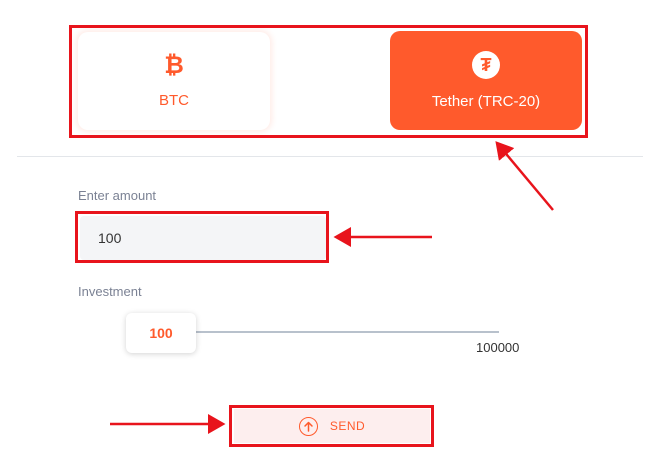 The height and width of the screenshot is (470, 660). I want to click on investment-label: Investment, so click(110, 291).